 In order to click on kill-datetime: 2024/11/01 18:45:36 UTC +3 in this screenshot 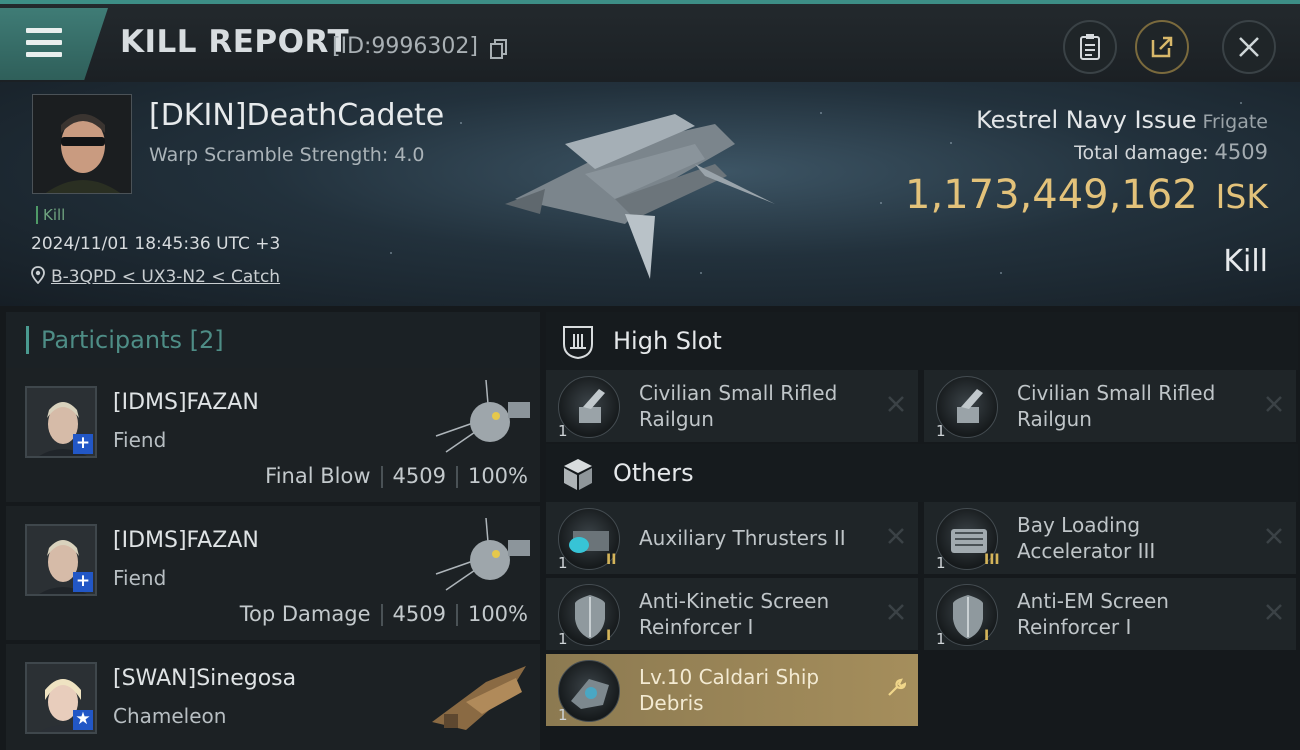, I will do `click(156, 244)`.